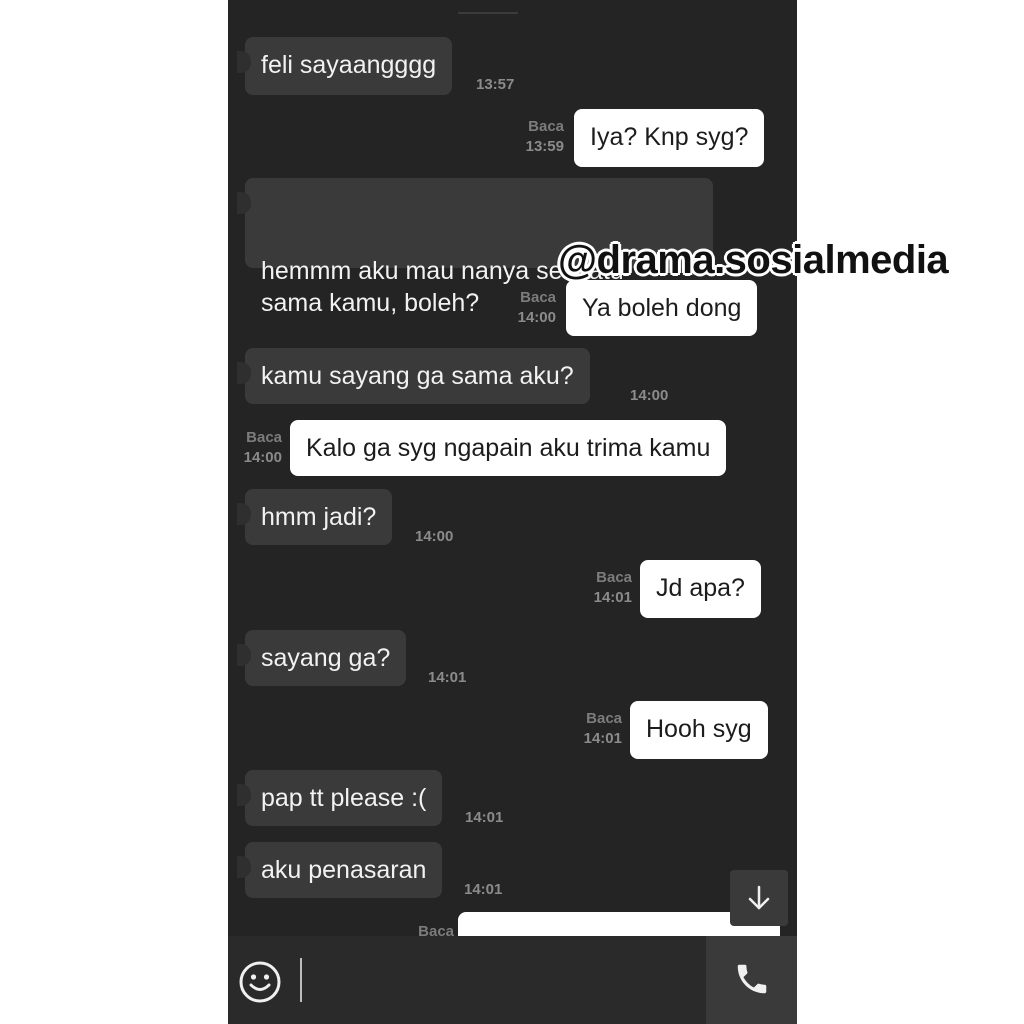 The width and height of the screenshot is (1024, 1024). I want to click on message-row-outgoing: Baca 14:00 Ya boleh dong, so click(512, 310).